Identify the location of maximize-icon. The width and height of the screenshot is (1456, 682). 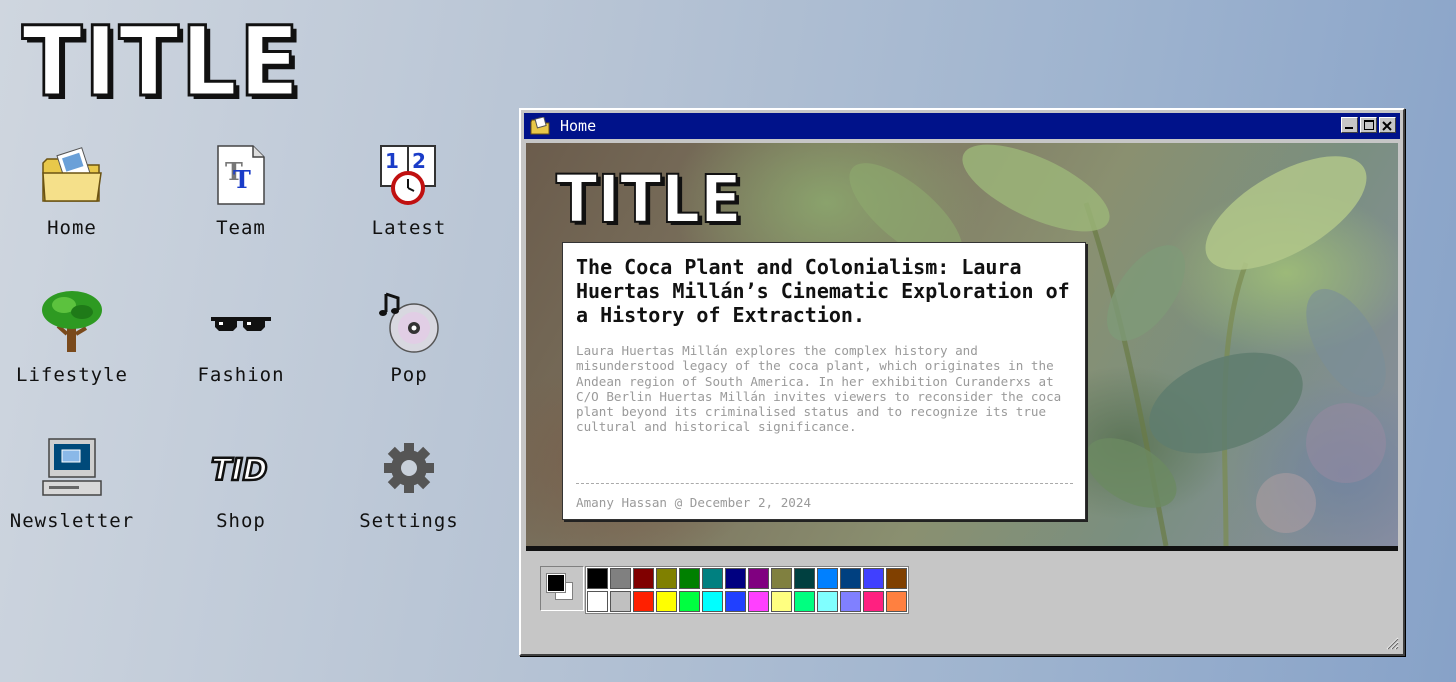
(1369, 125).